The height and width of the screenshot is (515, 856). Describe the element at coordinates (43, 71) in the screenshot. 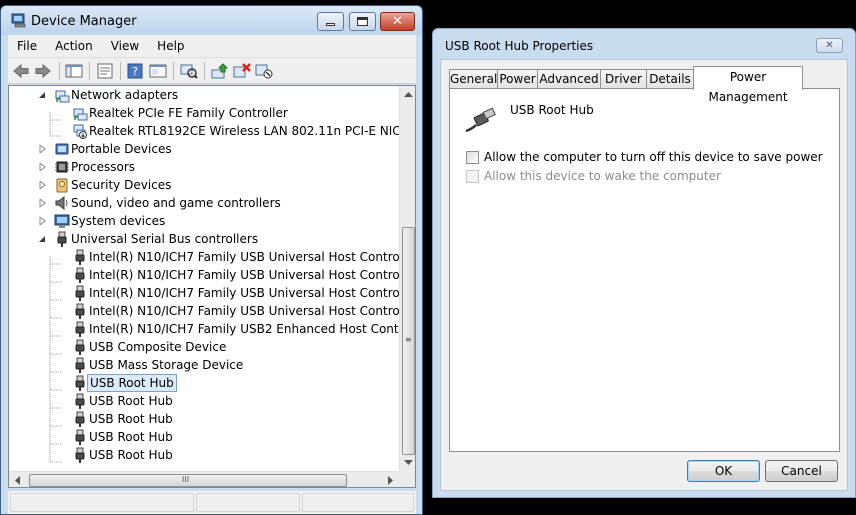

I see `forward-icon` at that location.